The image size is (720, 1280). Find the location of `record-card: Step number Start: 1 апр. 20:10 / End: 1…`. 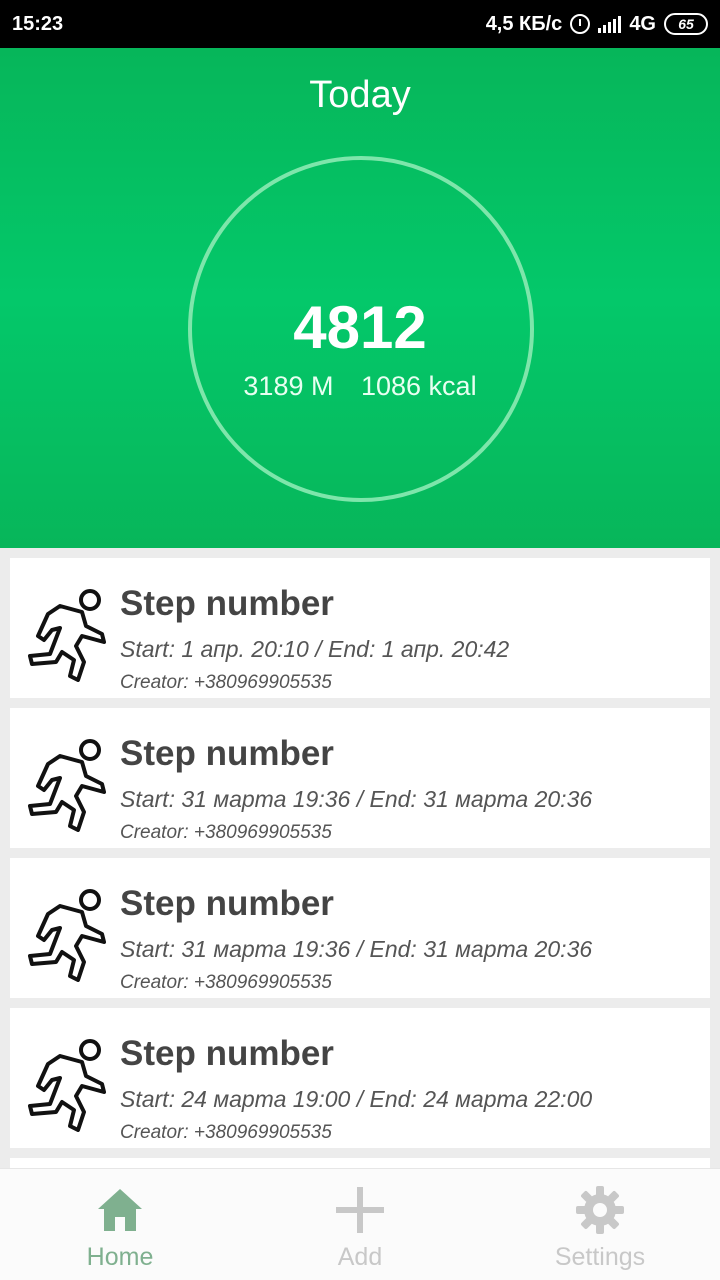

record-card: Step number Start: 1 апр. 20:10 / End: 1… is located at coordinates (360, 628).